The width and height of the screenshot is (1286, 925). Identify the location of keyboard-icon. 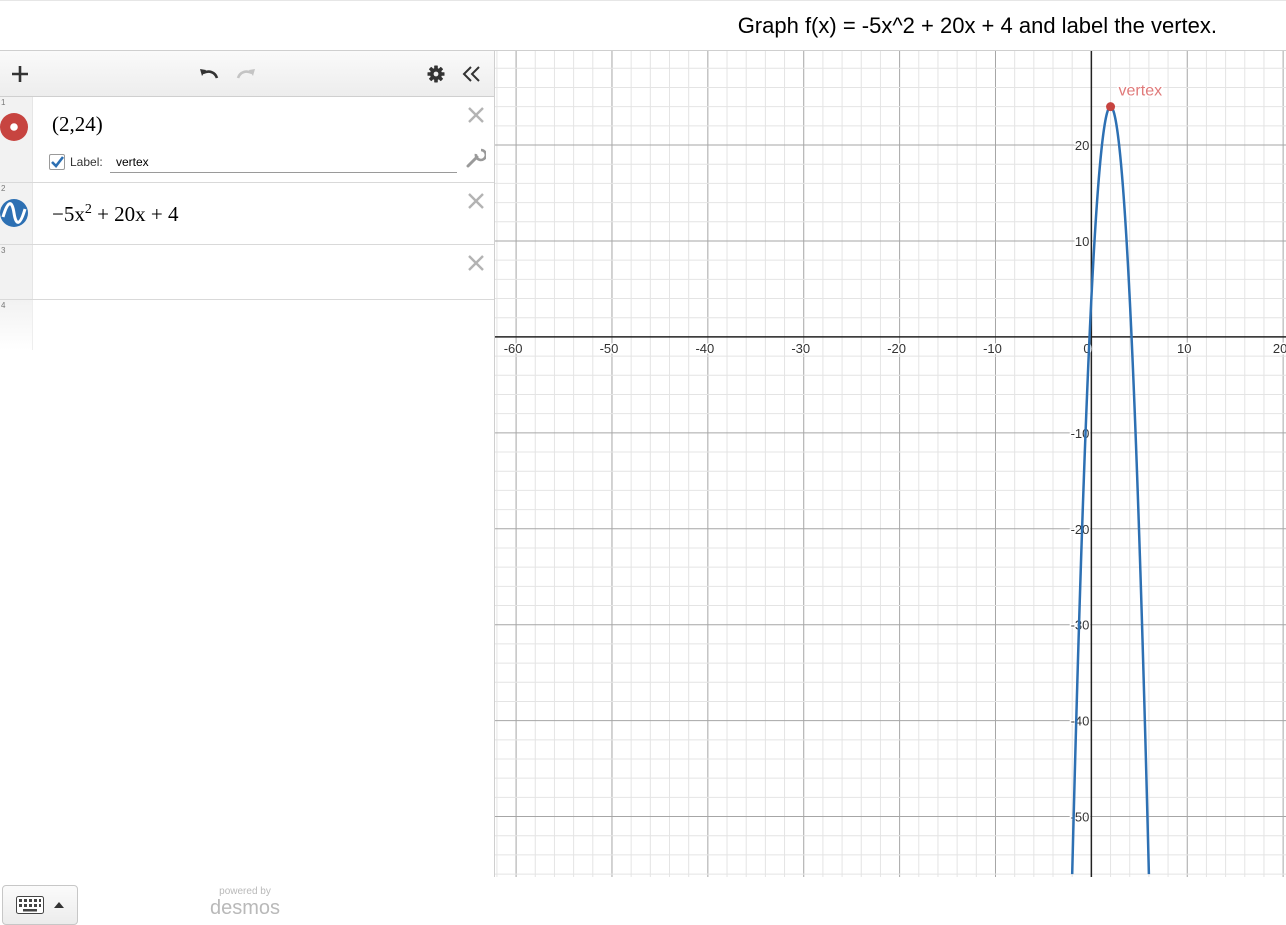
(30, 905).